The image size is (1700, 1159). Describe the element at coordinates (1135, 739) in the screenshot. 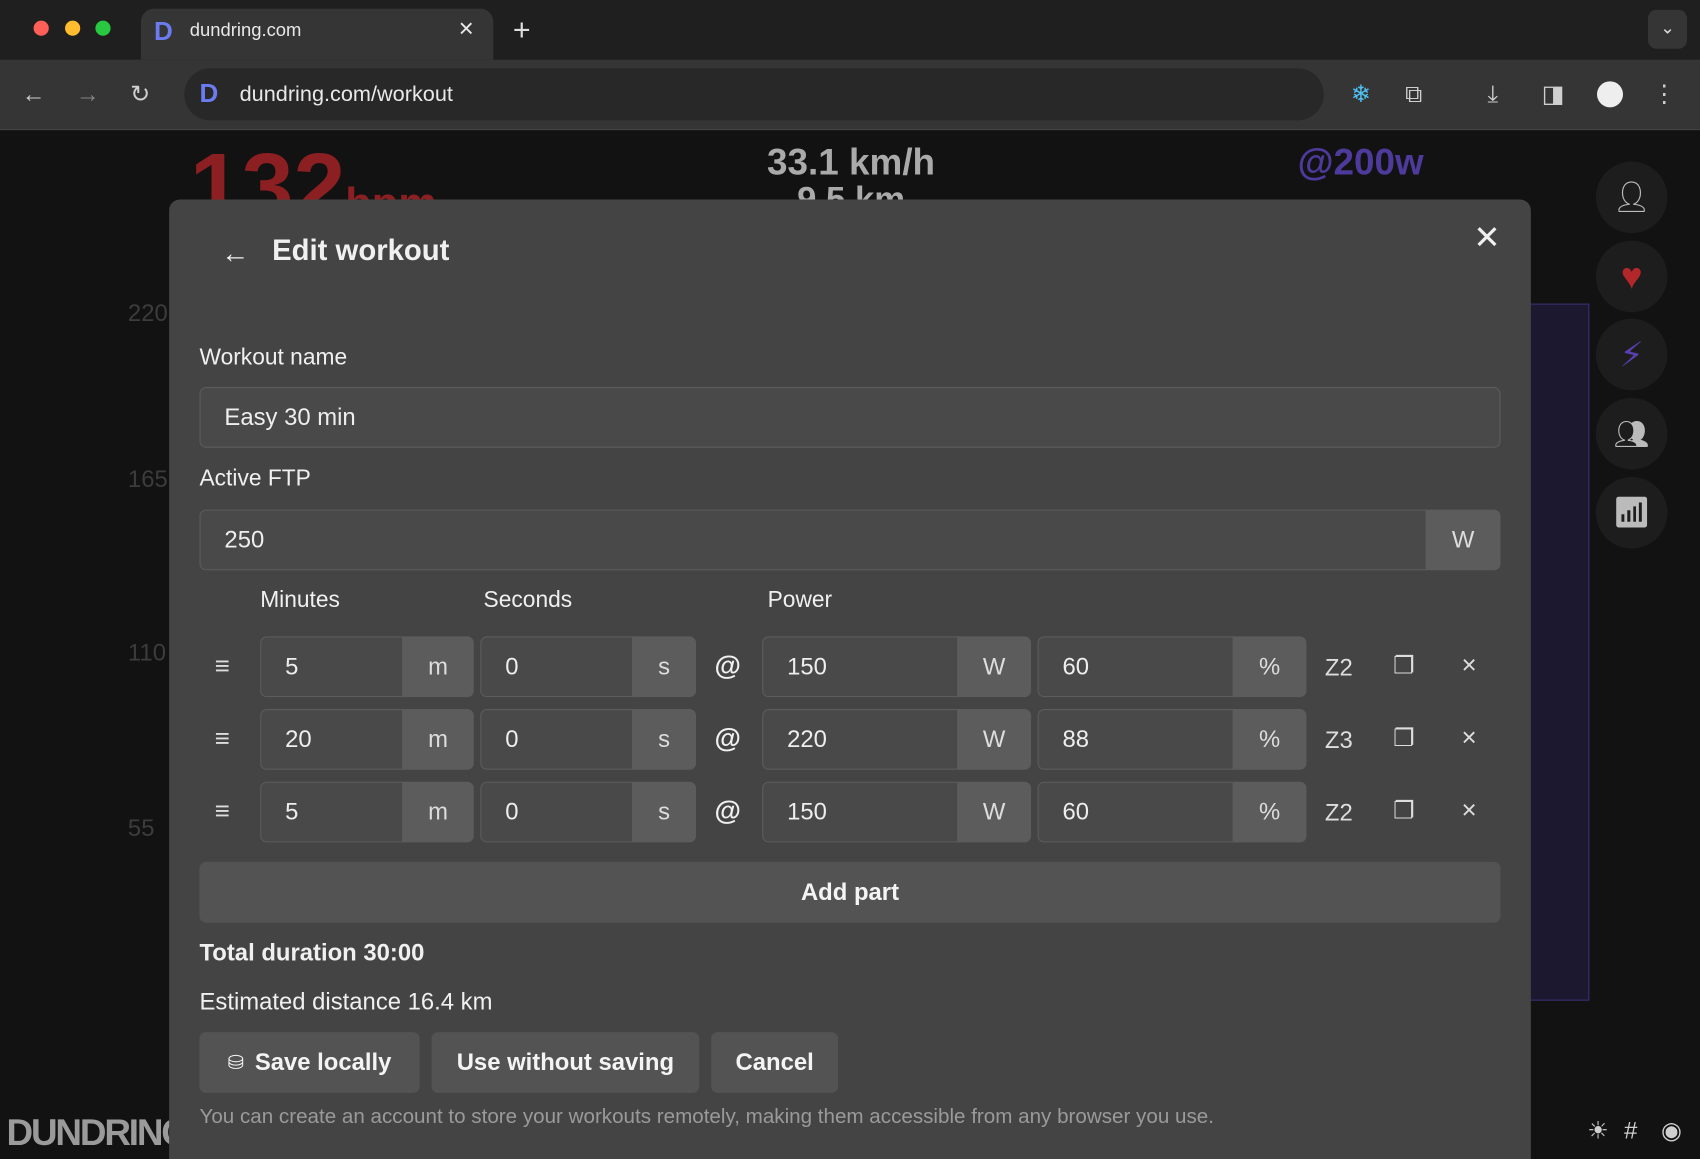

I see `ftp-percent-input: 88` at that location.